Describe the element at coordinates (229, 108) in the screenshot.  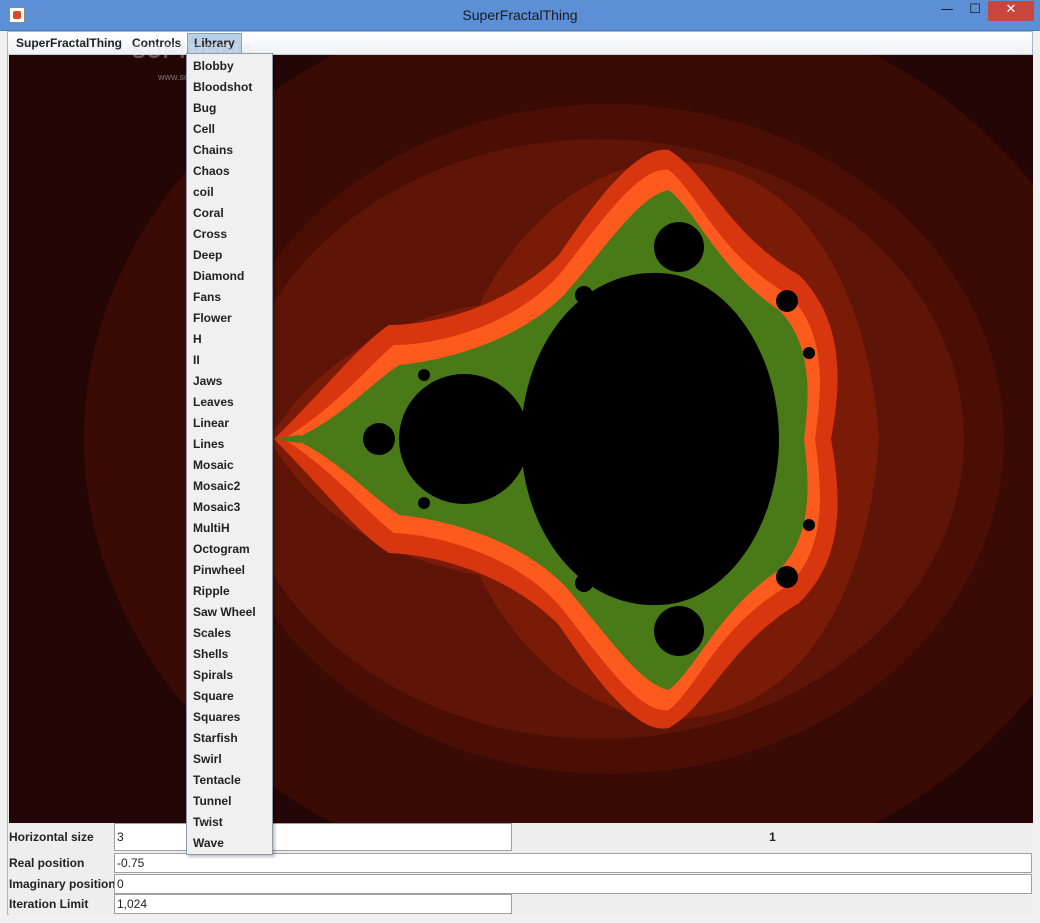
I see `library-item-bug: Bug` at that location.